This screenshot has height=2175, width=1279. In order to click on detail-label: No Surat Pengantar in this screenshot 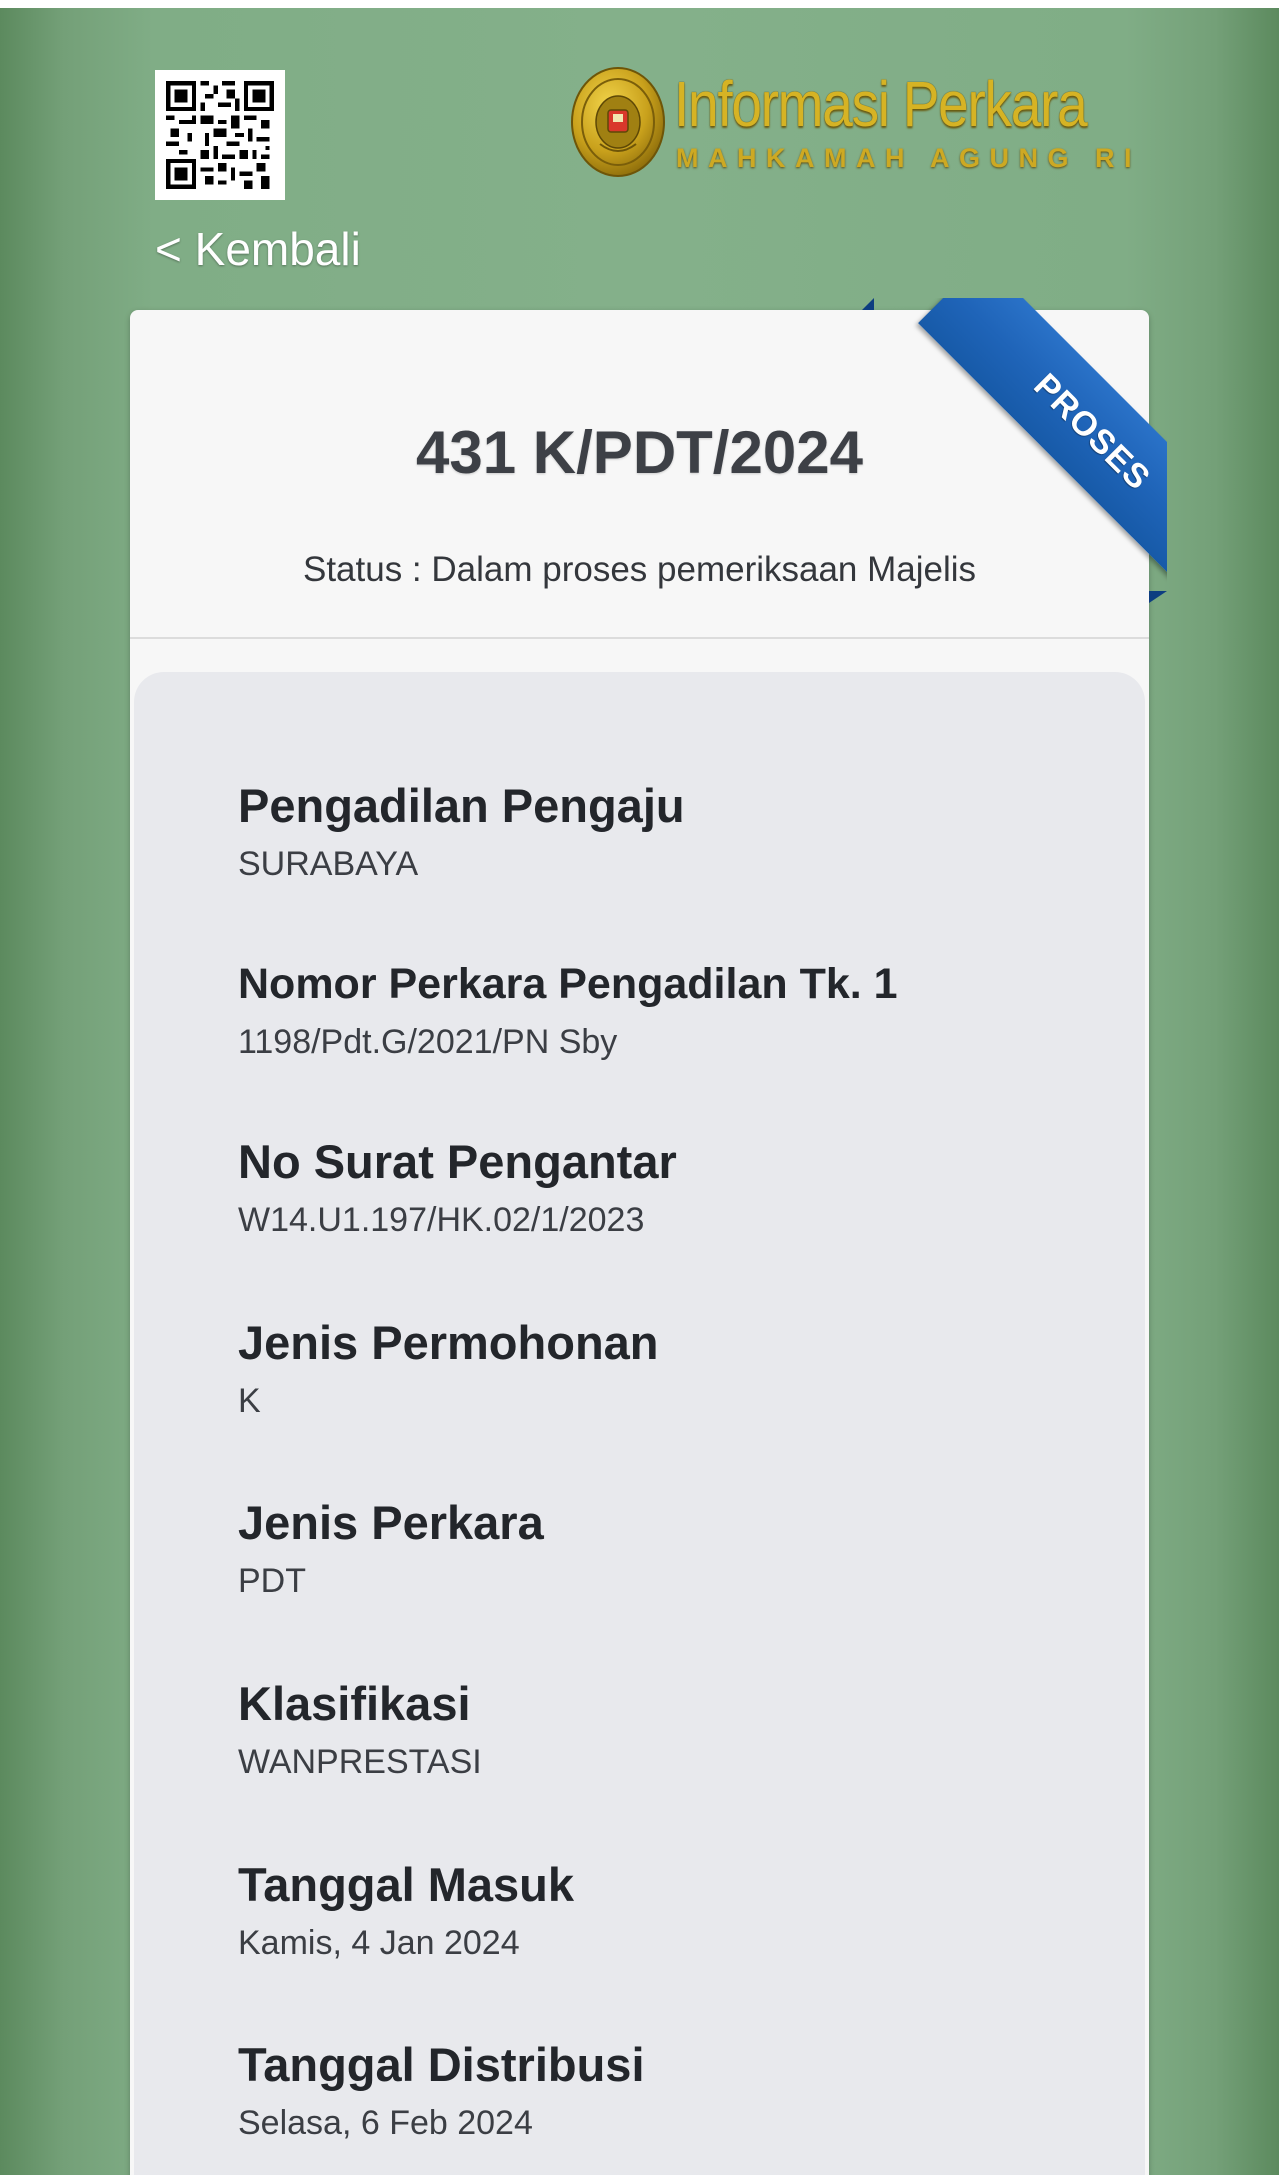, I will do `click(457, 1161)`.